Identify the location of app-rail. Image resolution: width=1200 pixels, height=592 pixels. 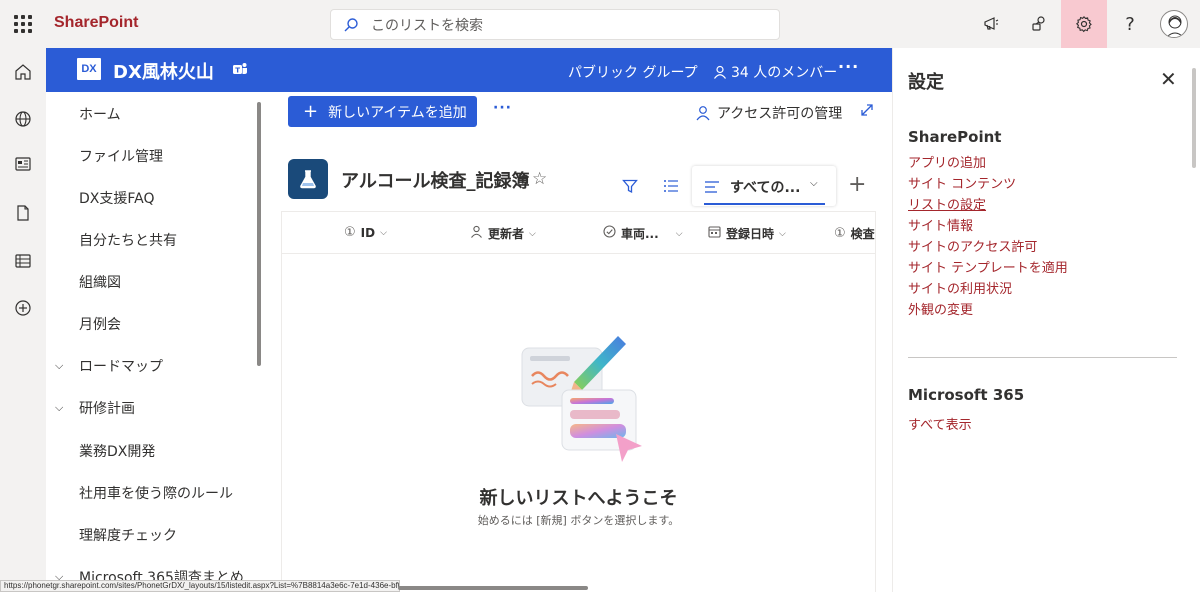
(23, 320).